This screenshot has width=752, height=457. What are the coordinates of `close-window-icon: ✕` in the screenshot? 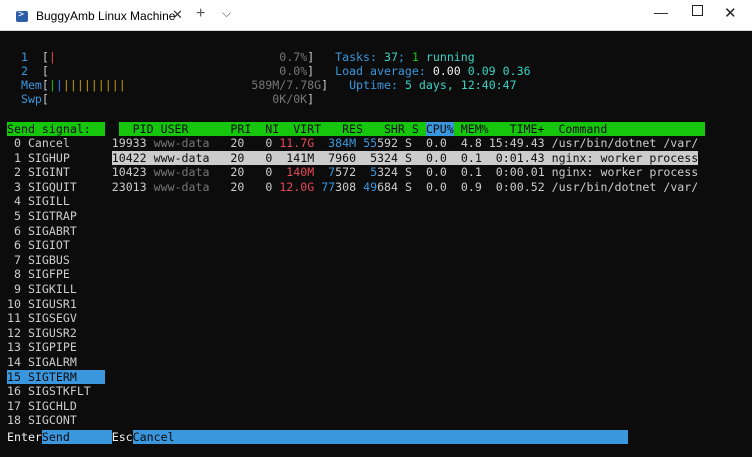 It's located at (730, 13).